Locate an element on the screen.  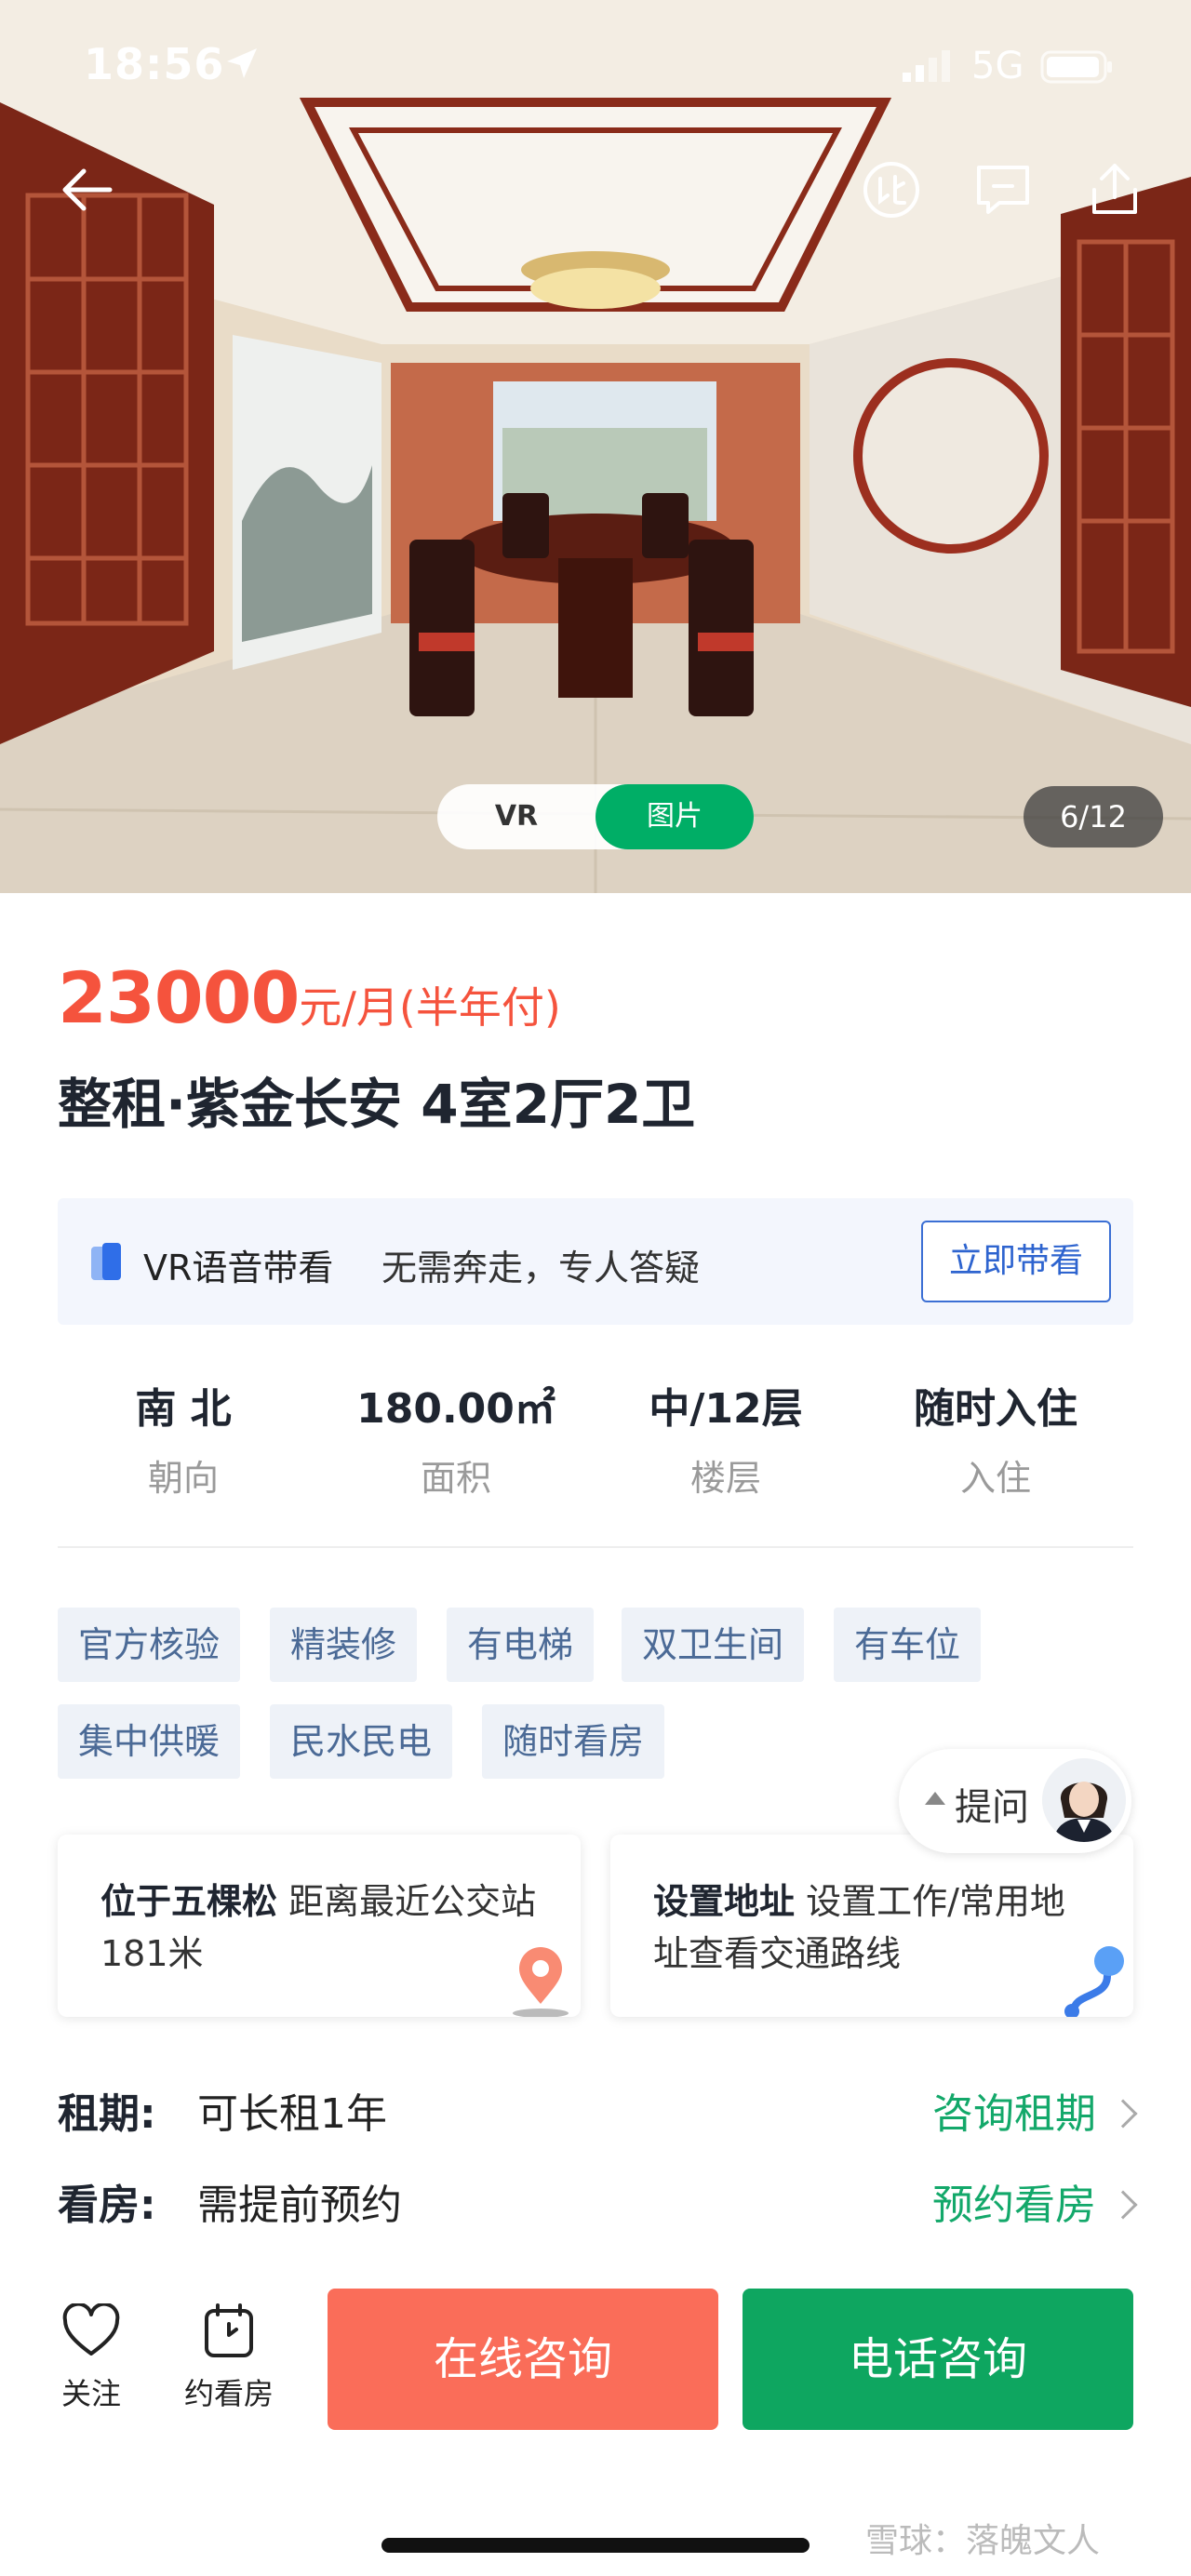
feature-tag: 随时看房 is located at coordinates (573, 1741).